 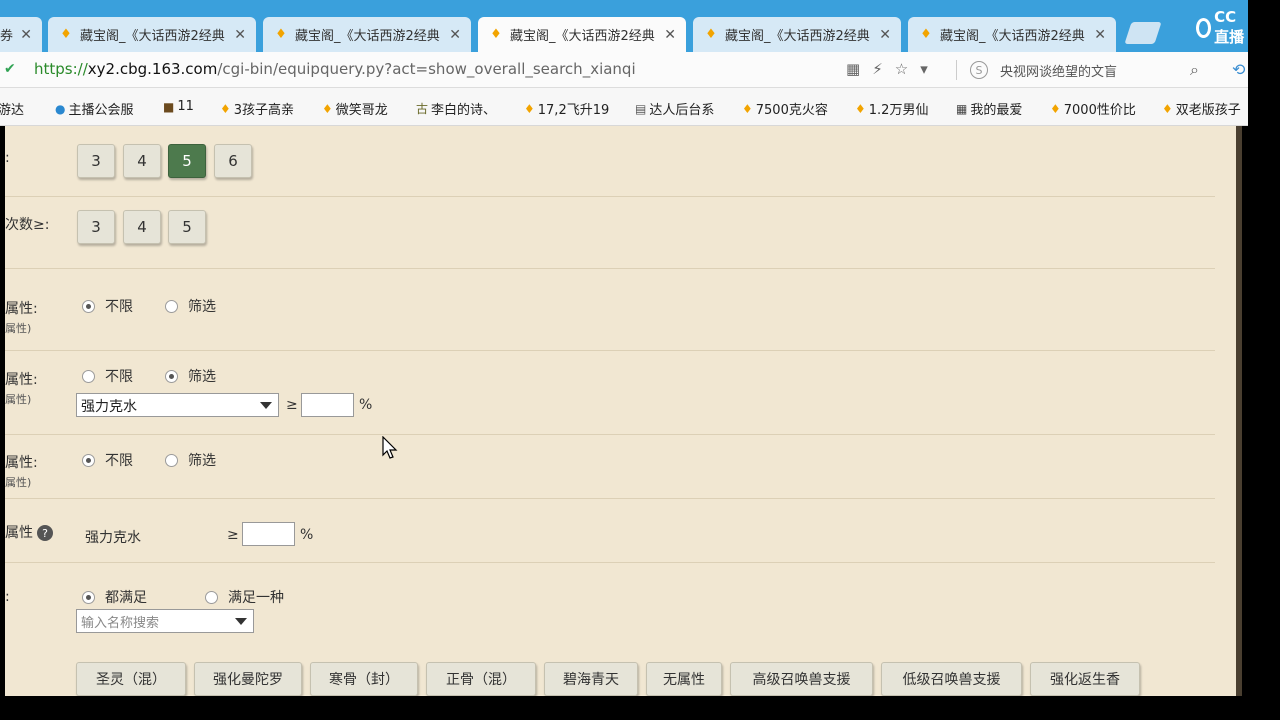 I want to click on tab-partial: 券 ✕, so click(x=21, y=34).